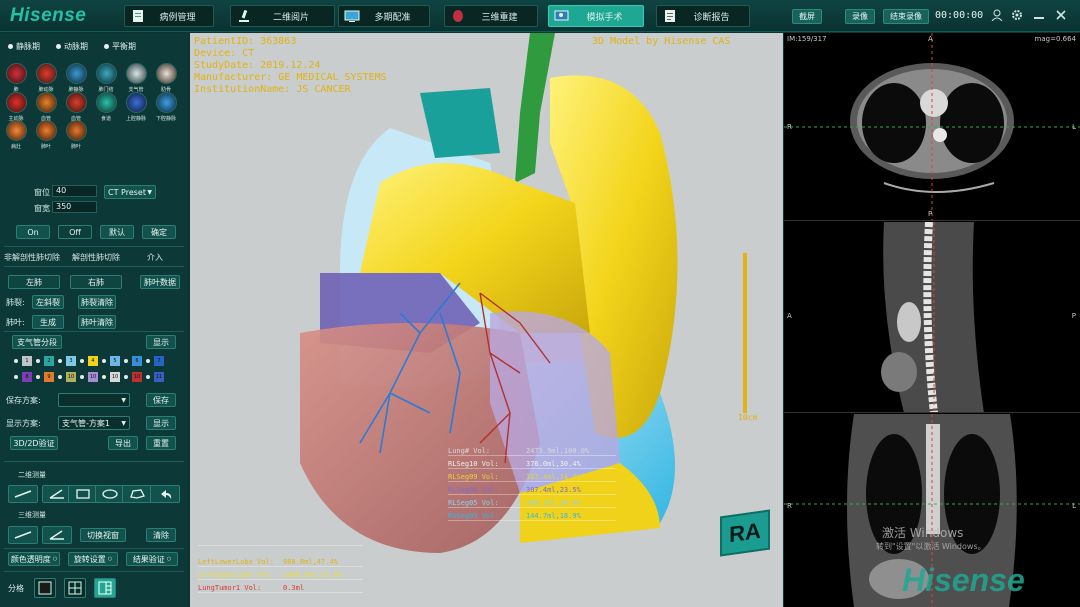  Describe the element at coordinates (46, 107) in the screenshot. I see `thumb-vessel-1: 血管` at that location.